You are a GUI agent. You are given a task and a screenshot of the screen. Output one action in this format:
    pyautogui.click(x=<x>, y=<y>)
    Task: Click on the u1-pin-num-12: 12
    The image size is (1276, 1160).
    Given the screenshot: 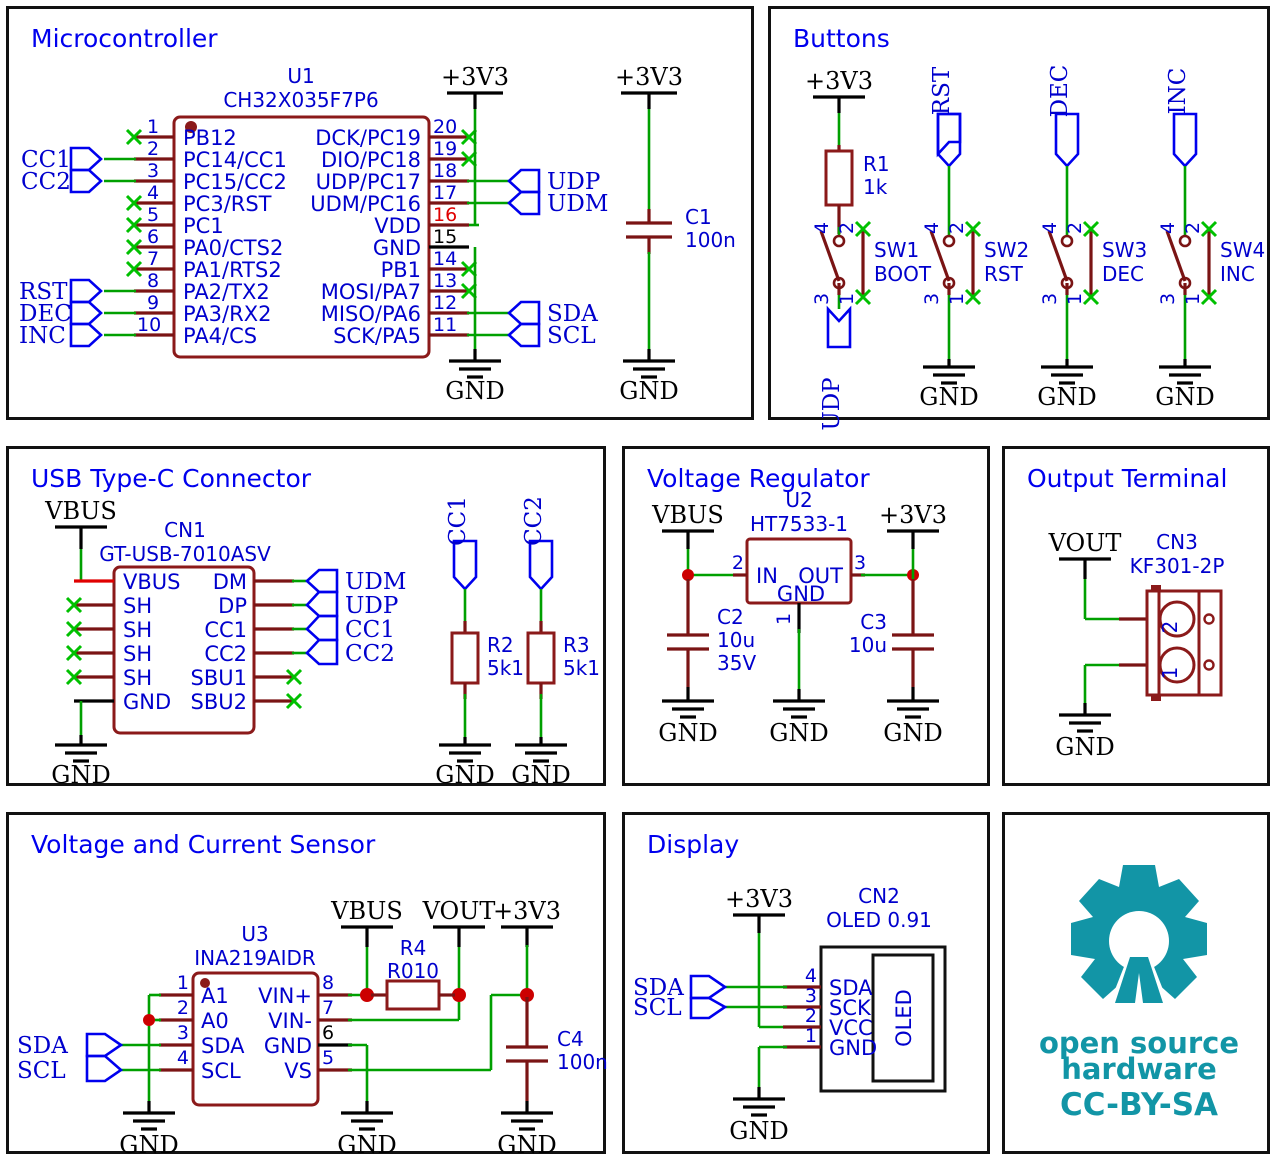 What is the action you would take?
    pyautogui.click(x=445, y=303)
    